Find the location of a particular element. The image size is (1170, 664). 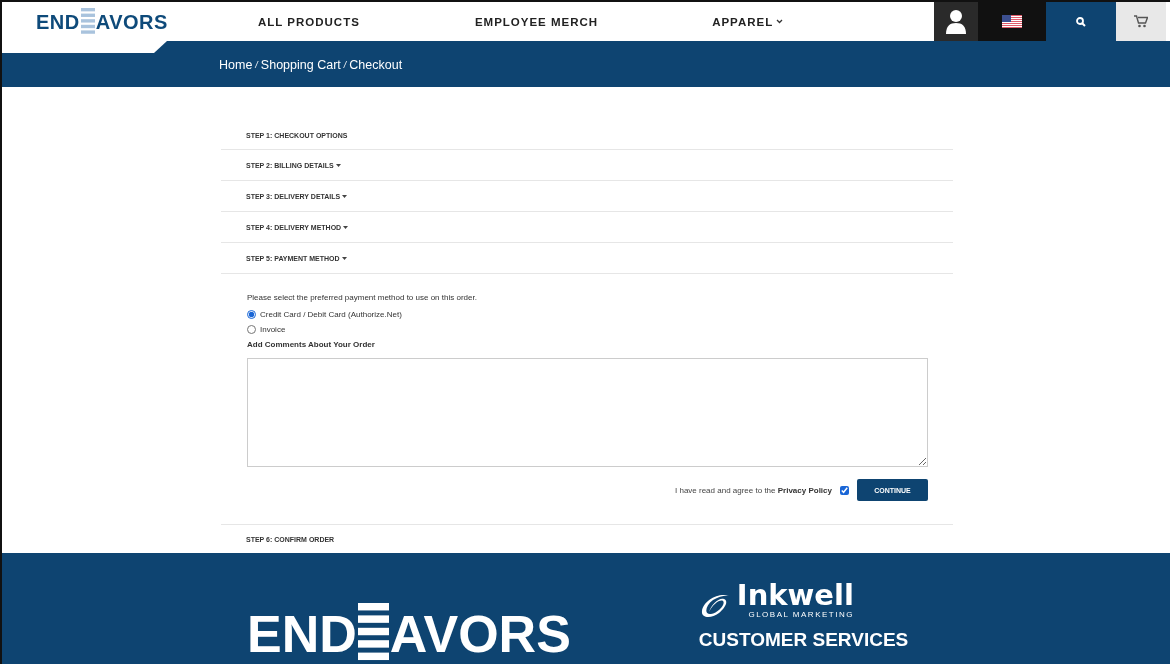

agree-checkbox is located at coordinates (844, 490).